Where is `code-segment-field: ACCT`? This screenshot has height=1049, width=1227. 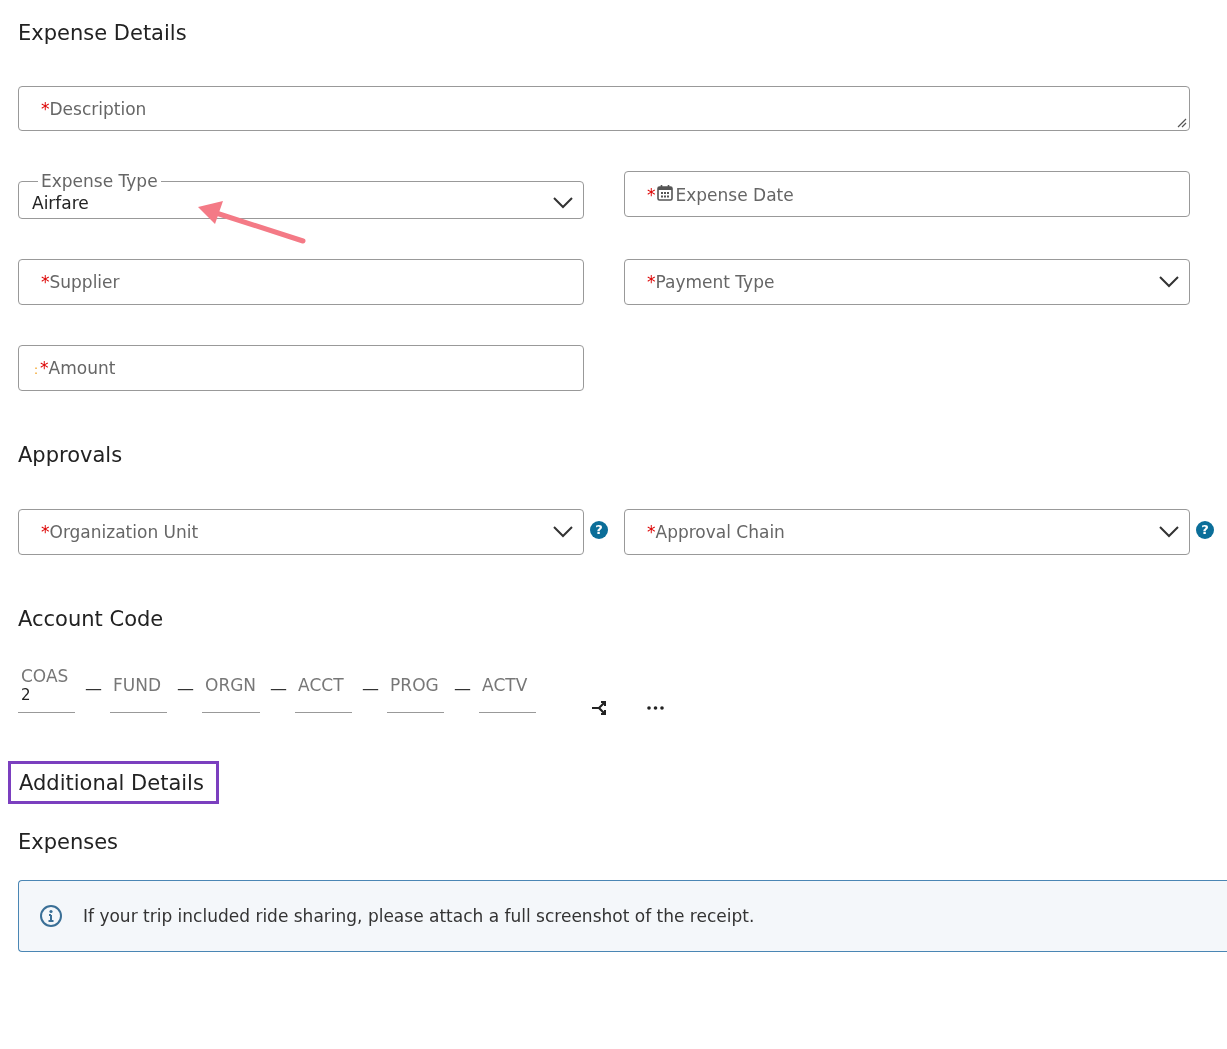 code-segment-field: ACCT is located at coordinates (324, 694).